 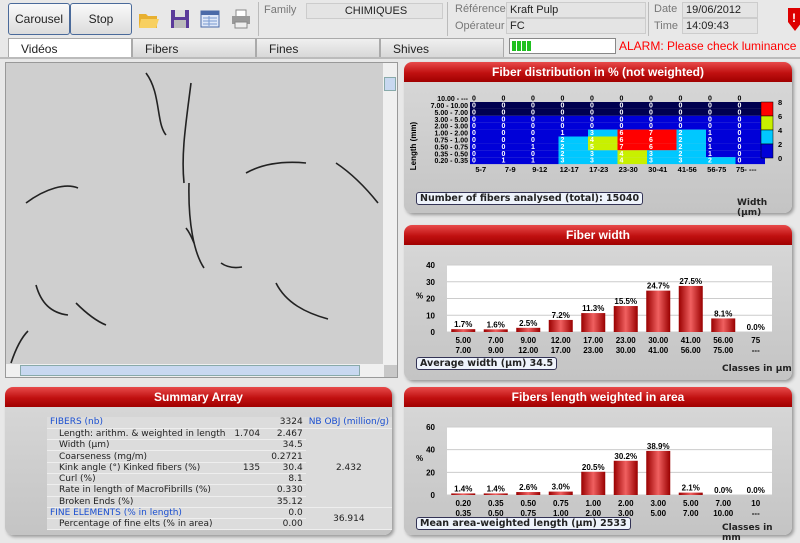 What do you see at coordinates (138, 445) in the screenshot?
I see `row-label: Width (µm)` at bounding box center [138, 445].